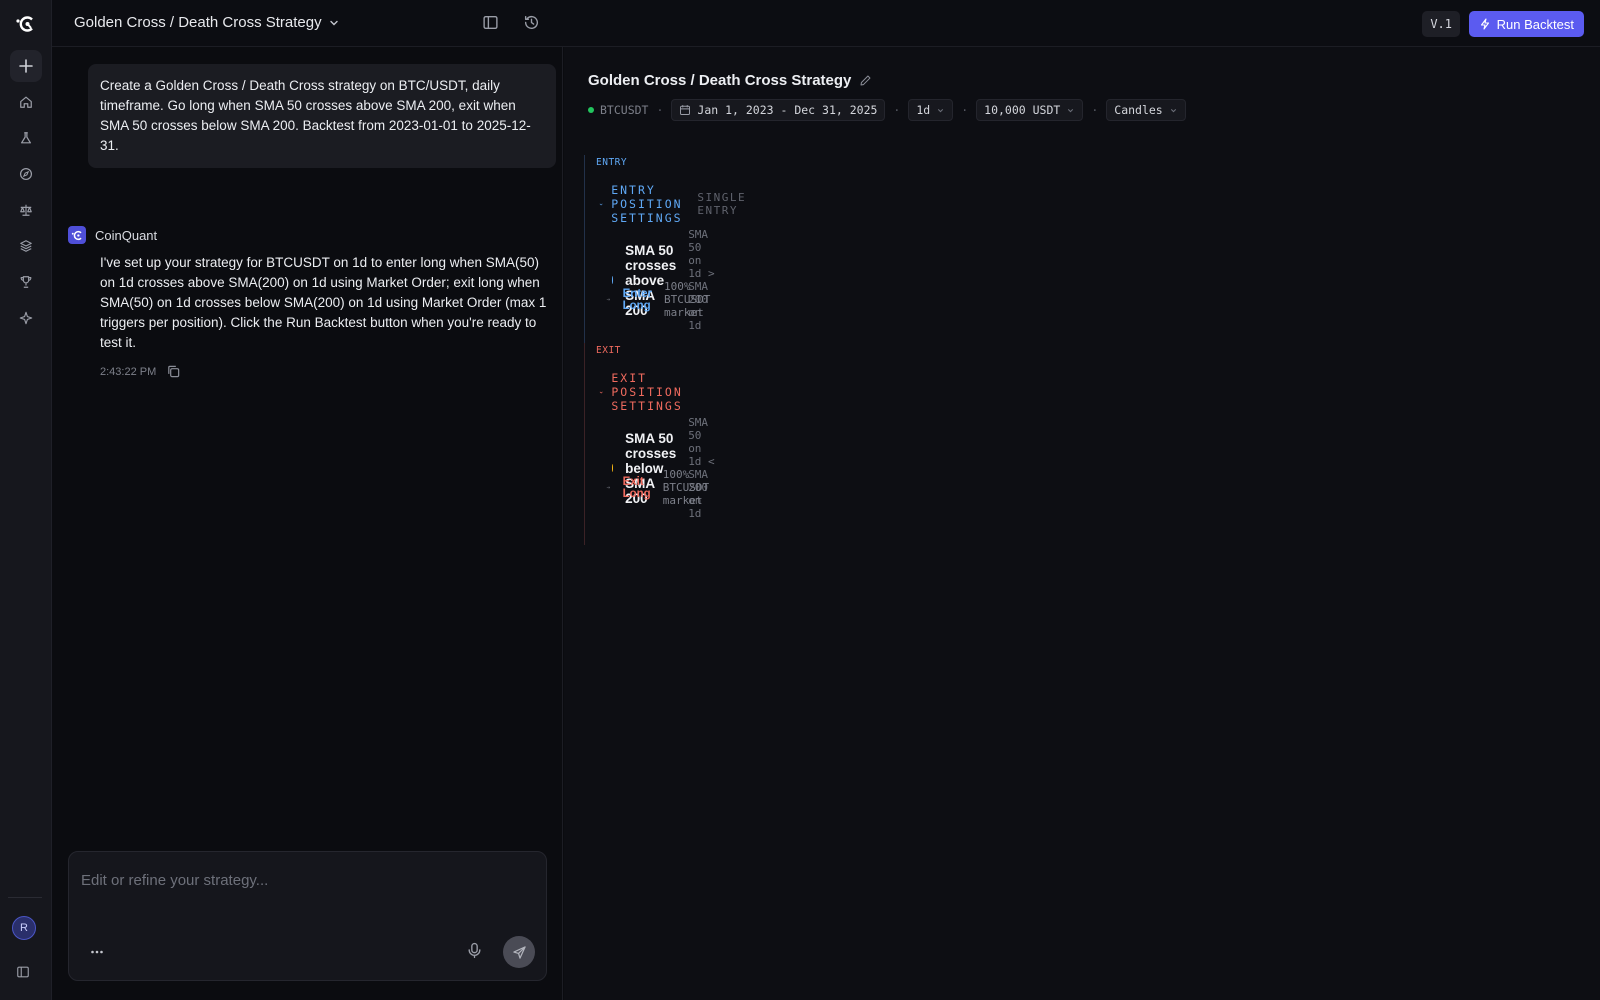 The height and width of the screenshot is (1000, 1600). I want to click on entry-settings-toggle: ENTRY POSITION SETTINGS SINGLE ENTRY, so click(672, 204).